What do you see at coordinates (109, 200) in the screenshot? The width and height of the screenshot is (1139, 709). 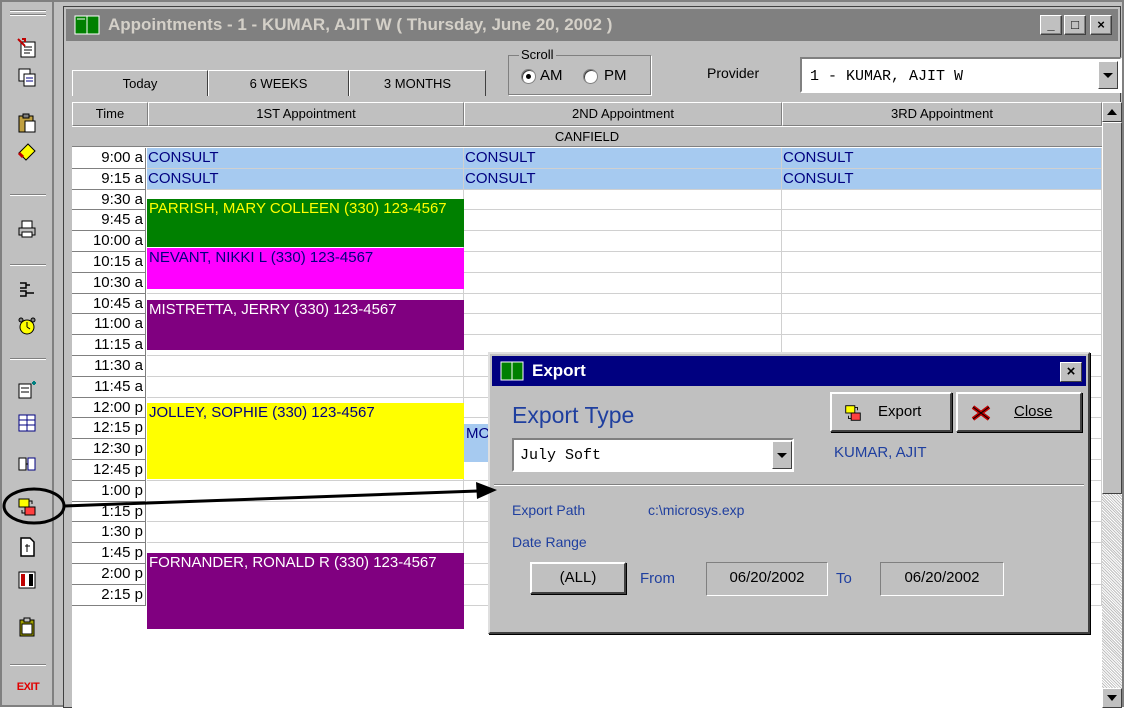 I see `time-cell: 9:30 a` at bounding box center [109, 200].